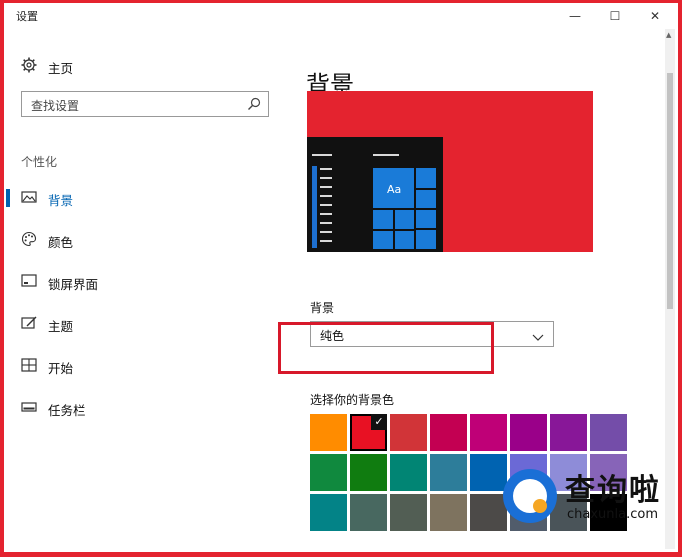 Image resolution: width=682 pixels, height=557 pixels. I want to click on scroll-up-icon: ▲, so click(668, 35).